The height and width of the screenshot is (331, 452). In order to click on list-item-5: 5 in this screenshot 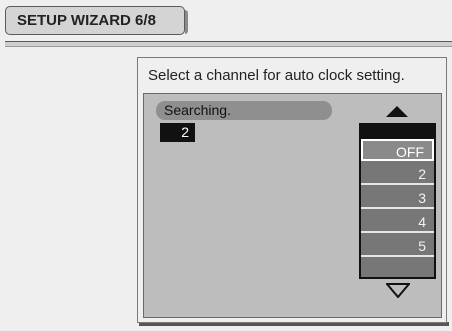, I will do `click(397, 246)`.